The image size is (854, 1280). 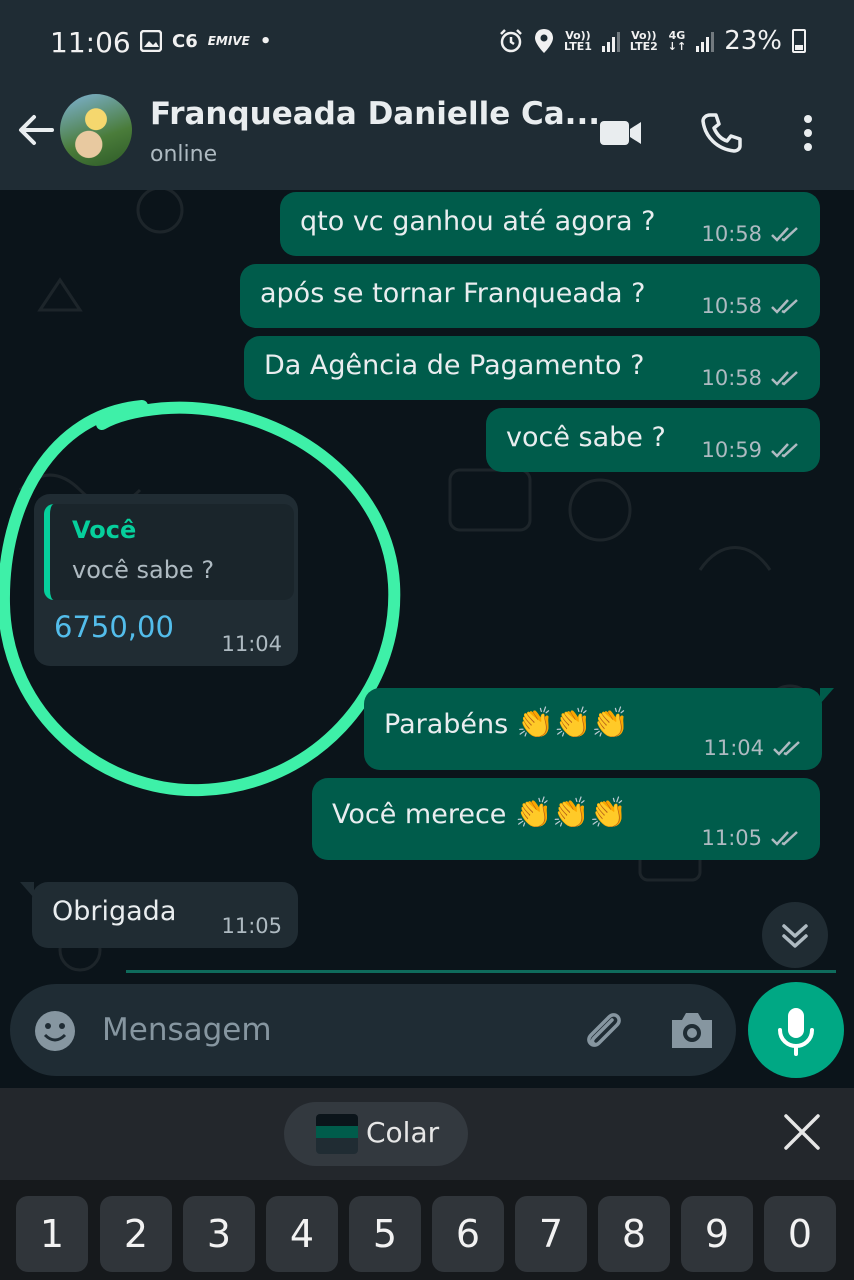 What do you see at coordinates (453, 293) in the screenshot?
I see `message-text: após se tornar Franqueada ?` at bounding box center [453, 293].